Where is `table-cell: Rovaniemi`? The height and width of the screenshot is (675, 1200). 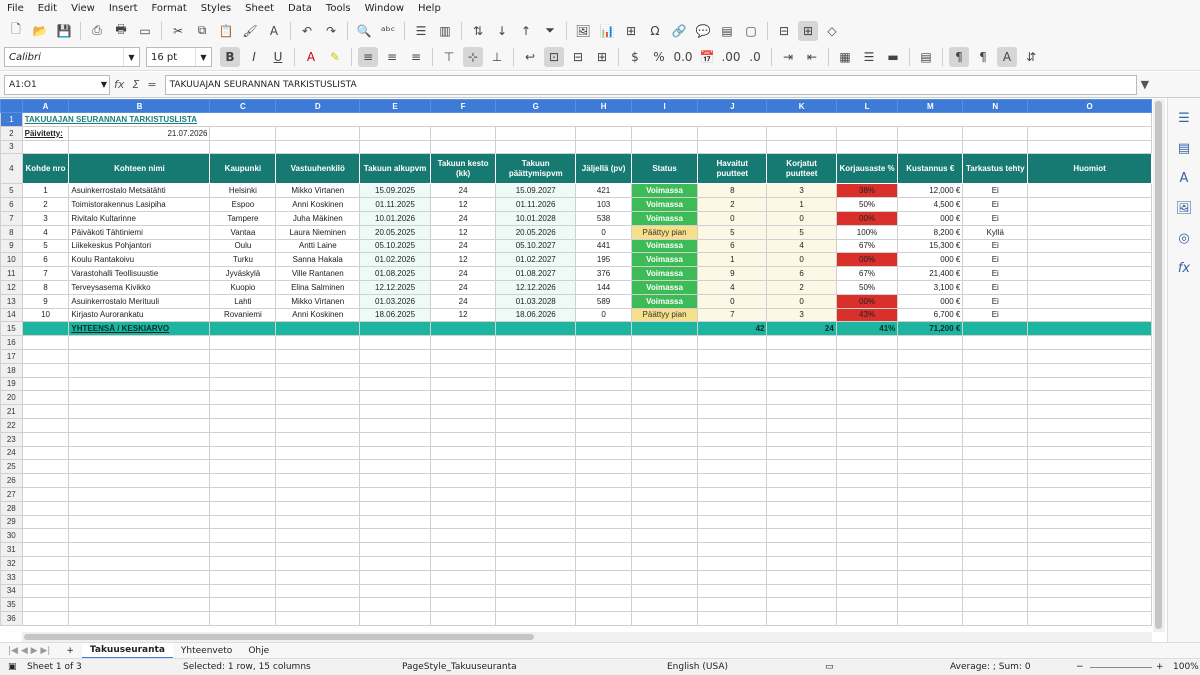
table-cell: Rovaniemi is located at coordinates (243, 315).